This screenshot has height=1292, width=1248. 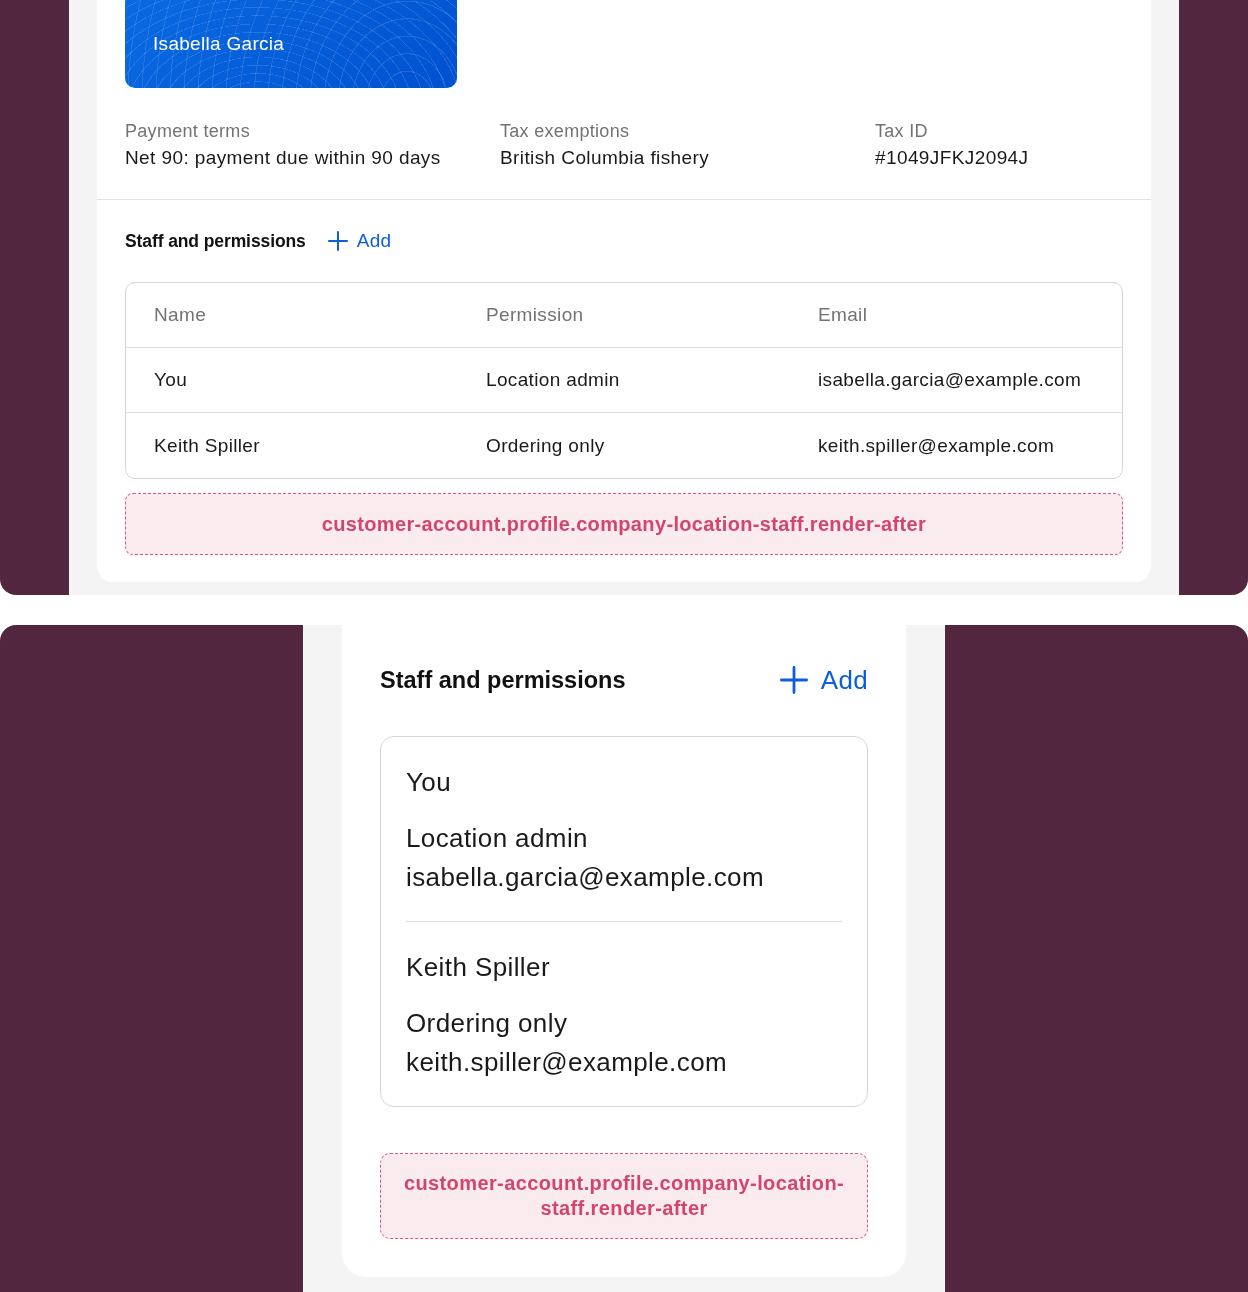 What do you see at coordinates (187, 131) in the screenshot?
I see `detail-label: Payment terms` at bounding box center [187, 131].